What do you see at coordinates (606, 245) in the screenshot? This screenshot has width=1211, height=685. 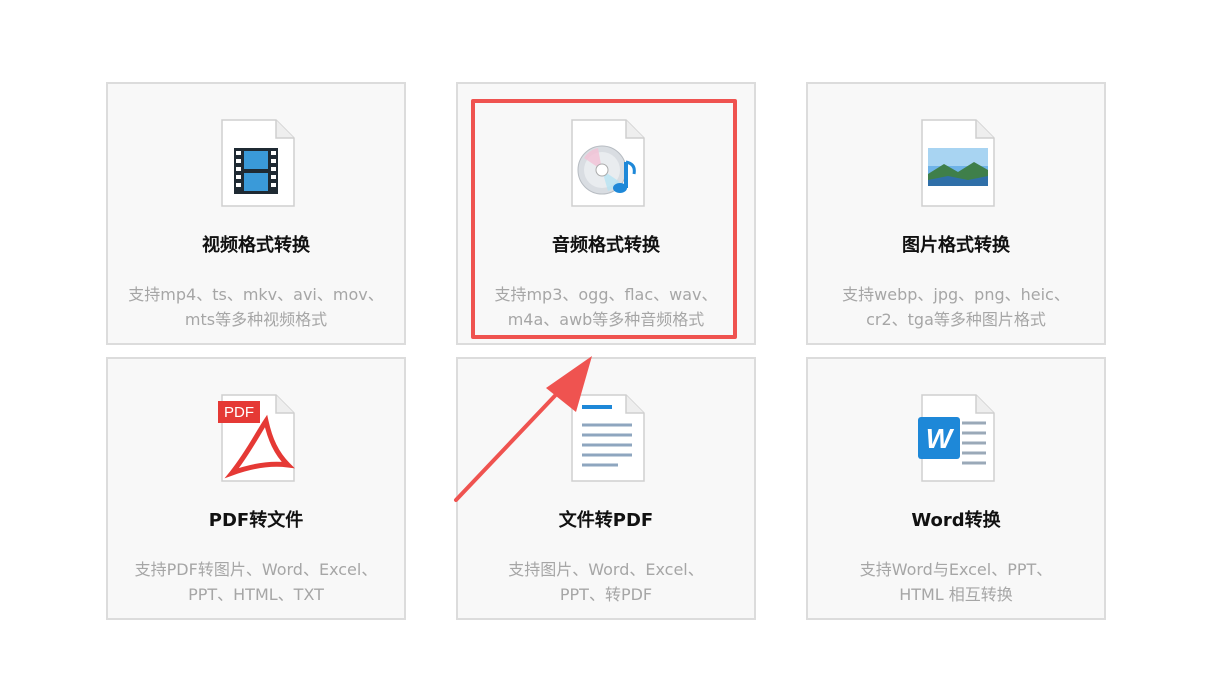 I see `card-title: 音频格式转换` at bounding box center [606, 245].